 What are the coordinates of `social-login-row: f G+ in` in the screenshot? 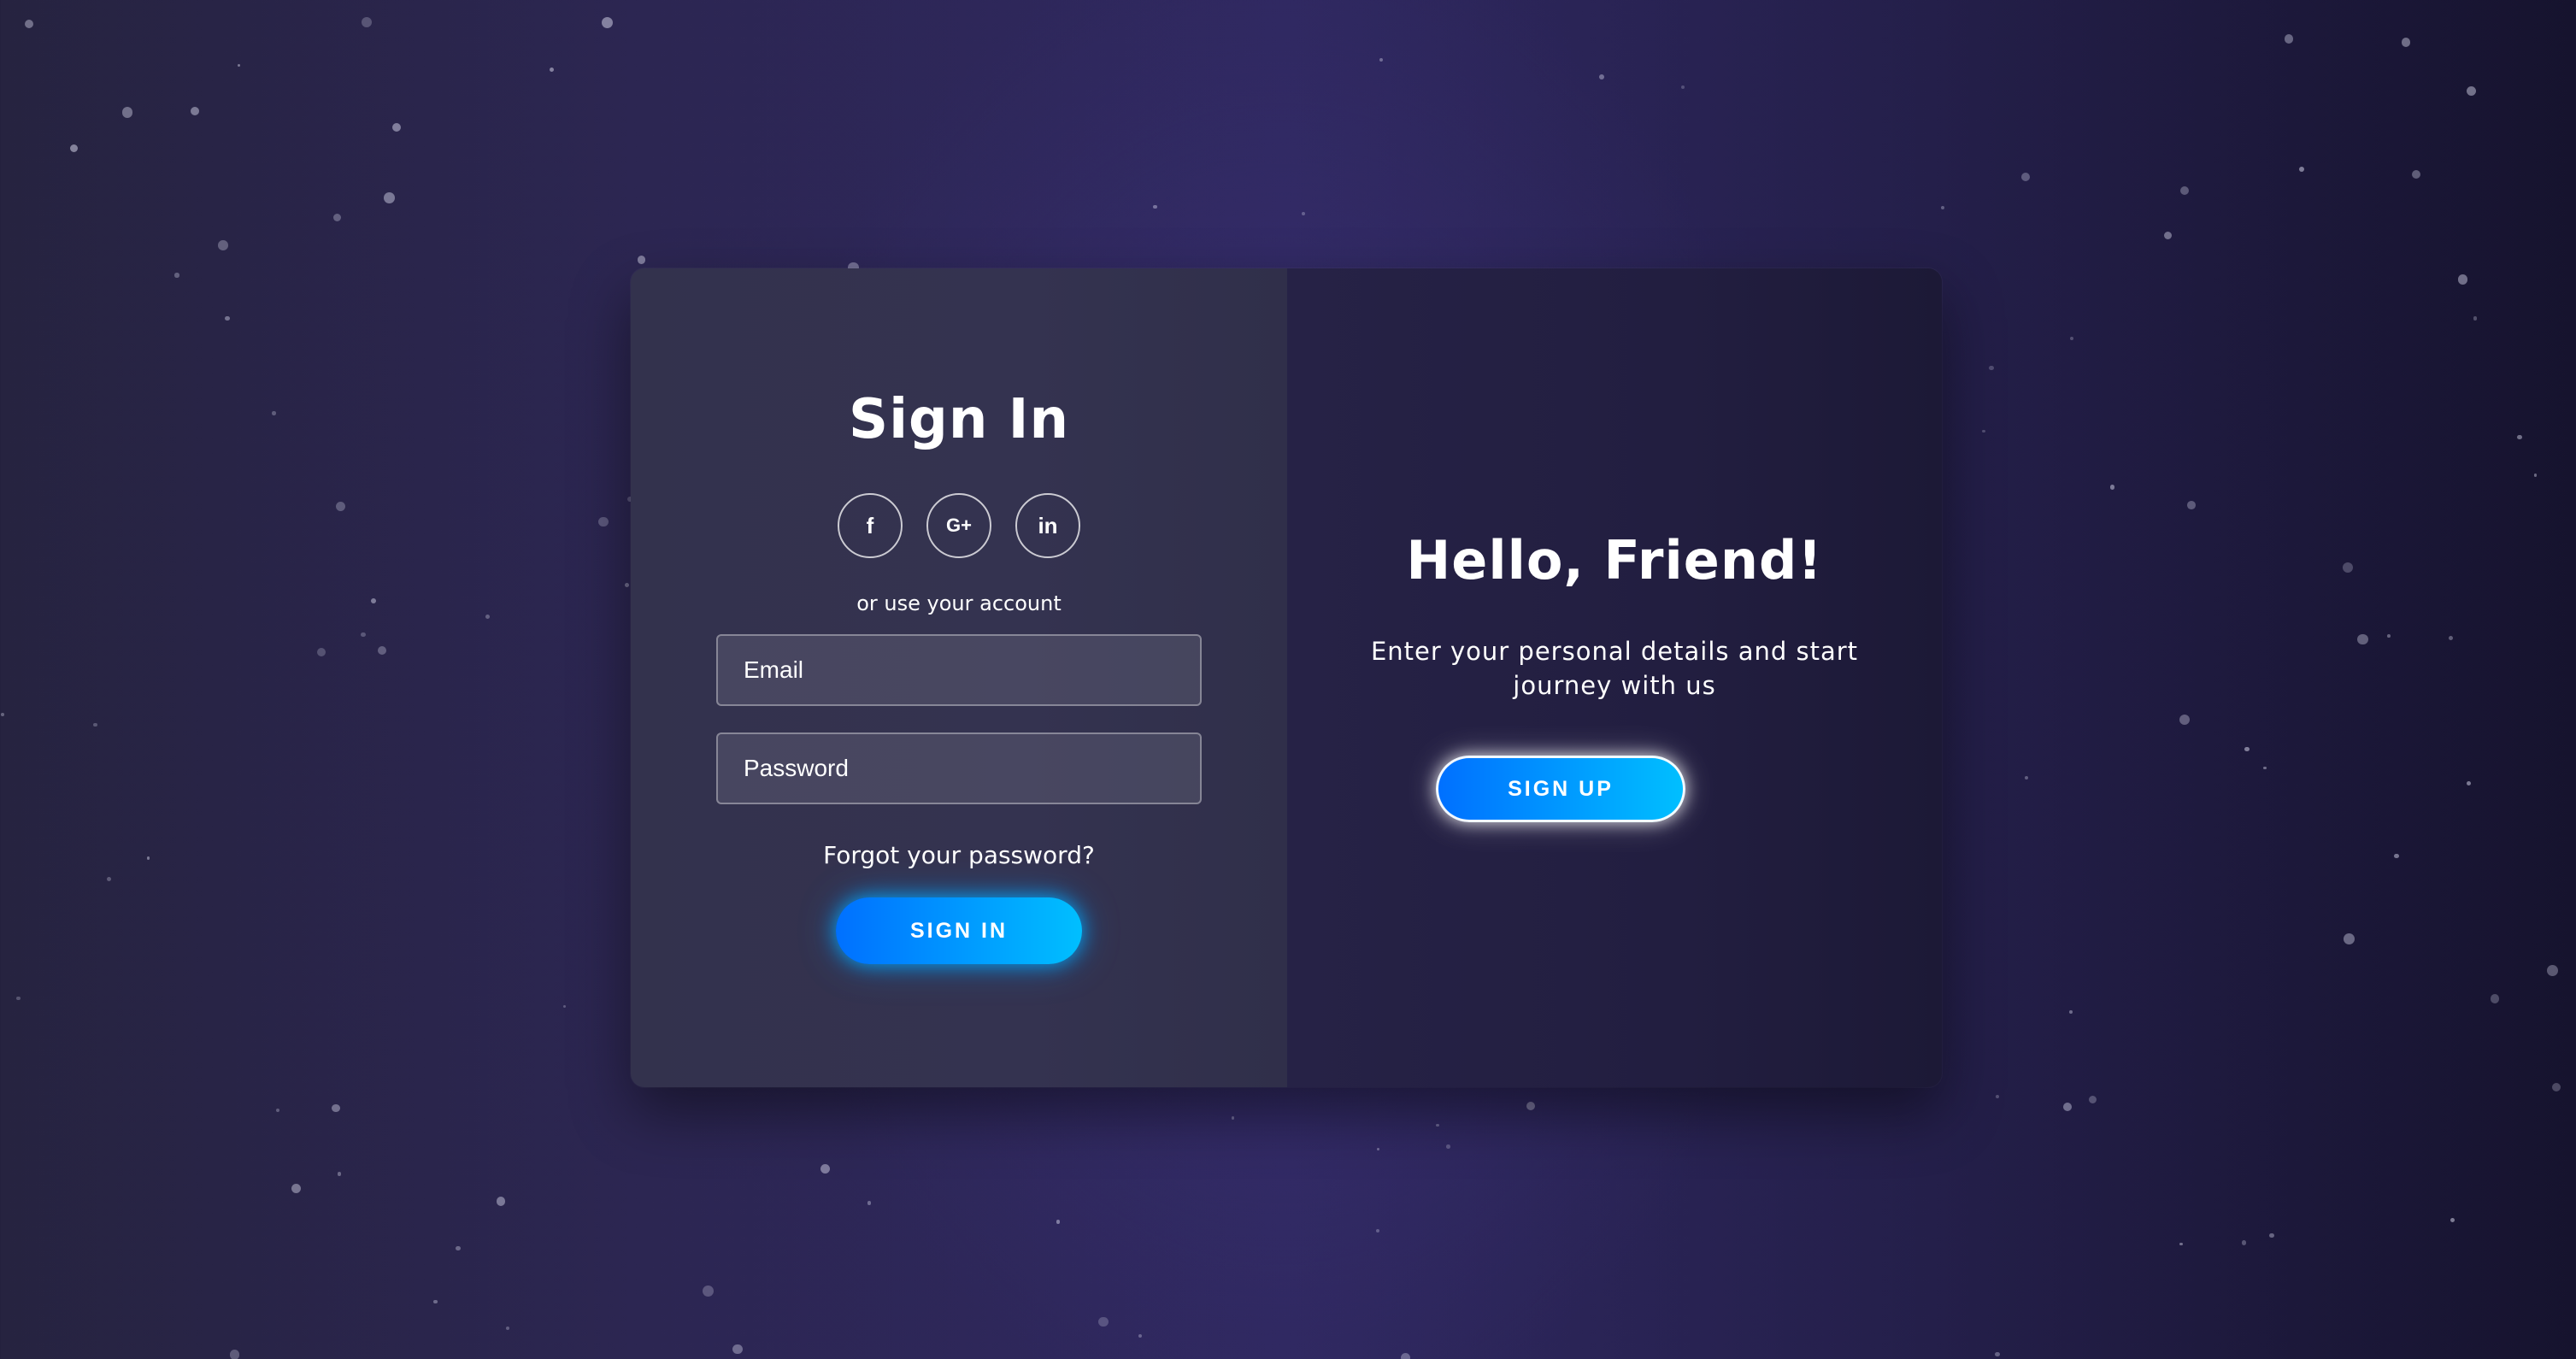 It's located at (959, 525).